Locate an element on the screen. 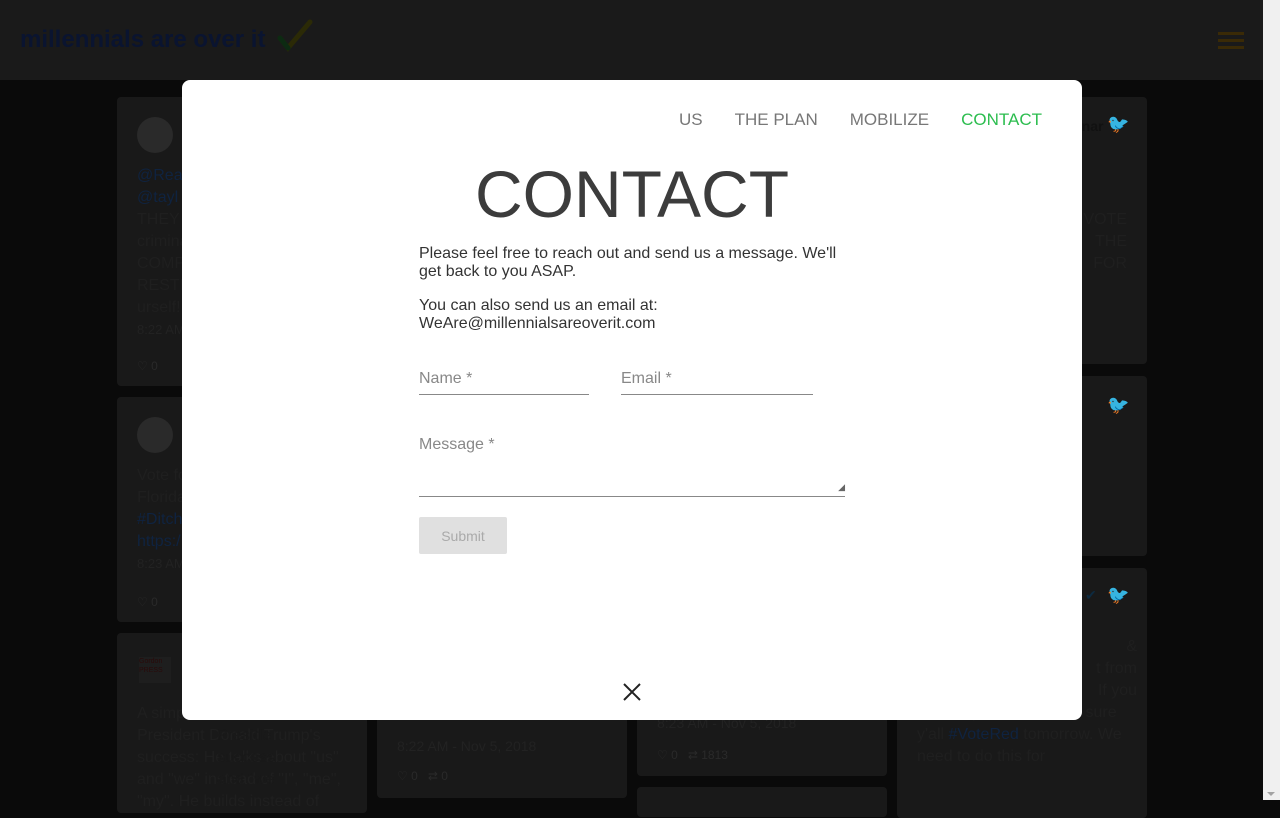 The image size is (1280, 818). site-header: millennials are over it is located at coordinates (631, 40).